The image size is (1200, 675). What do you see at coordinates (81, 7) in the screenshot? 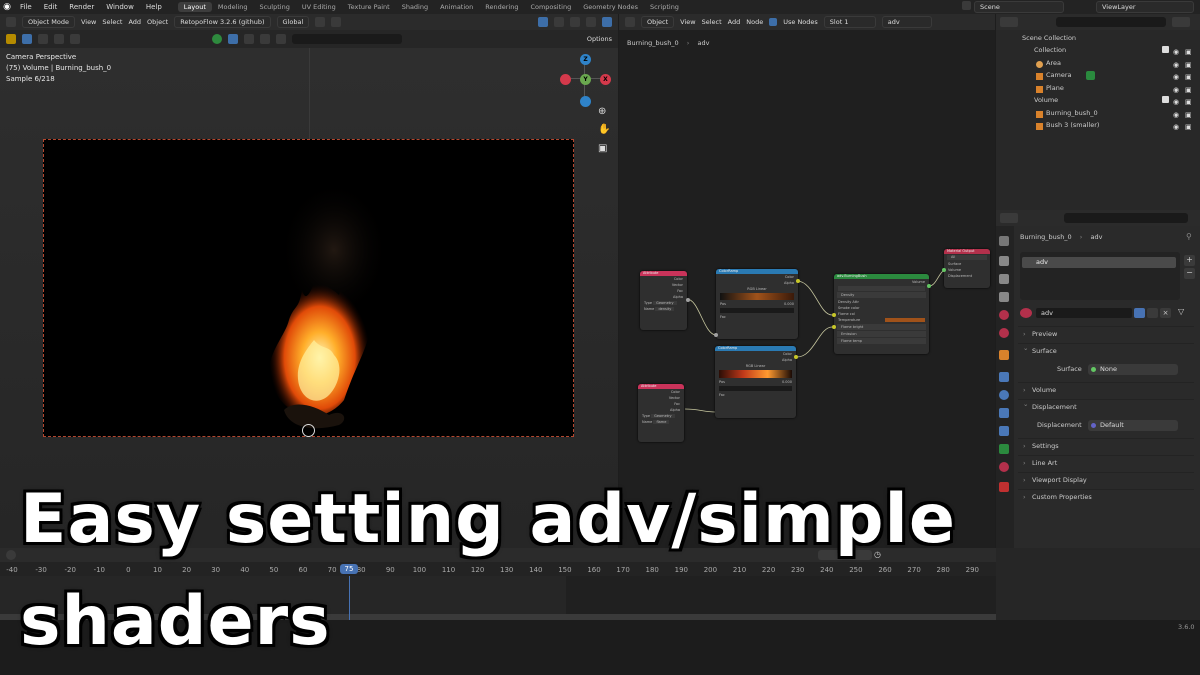
I see `menu-render: Render` at bounding box center [81, 7].